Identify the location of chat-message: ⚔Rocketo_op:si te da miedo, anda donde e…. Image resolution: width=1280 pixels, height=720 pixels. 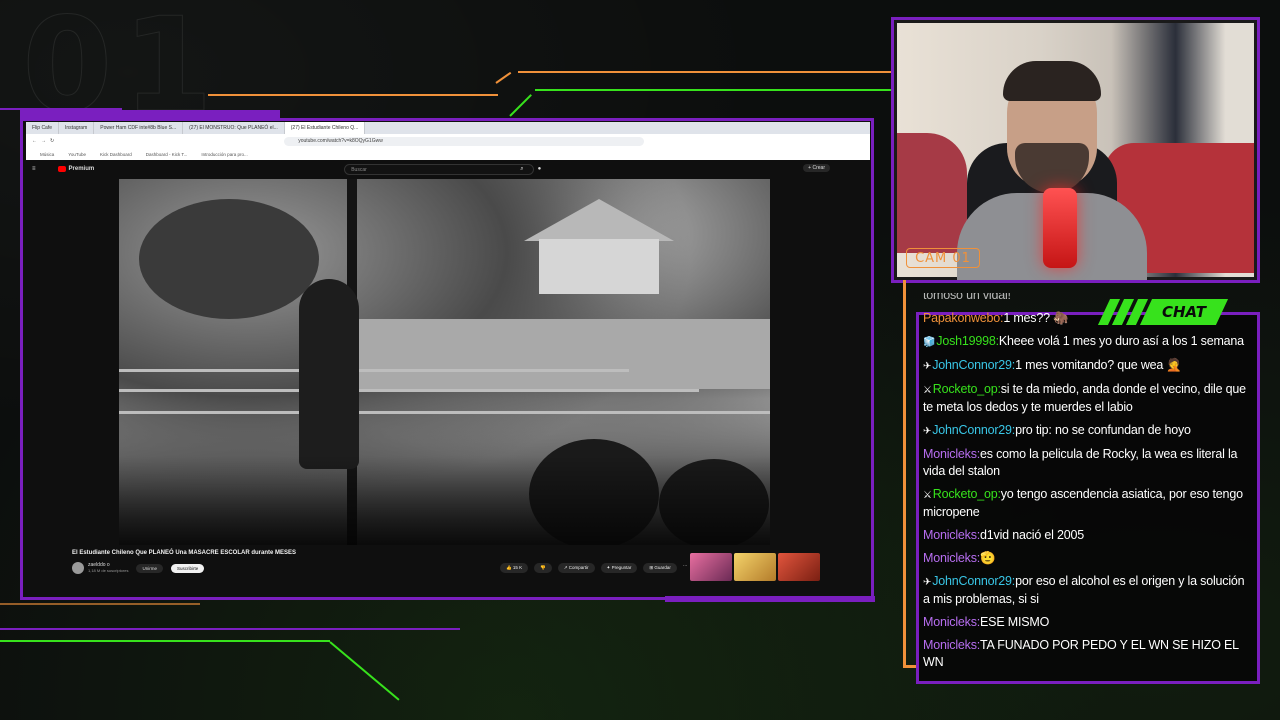
(1088, 398).